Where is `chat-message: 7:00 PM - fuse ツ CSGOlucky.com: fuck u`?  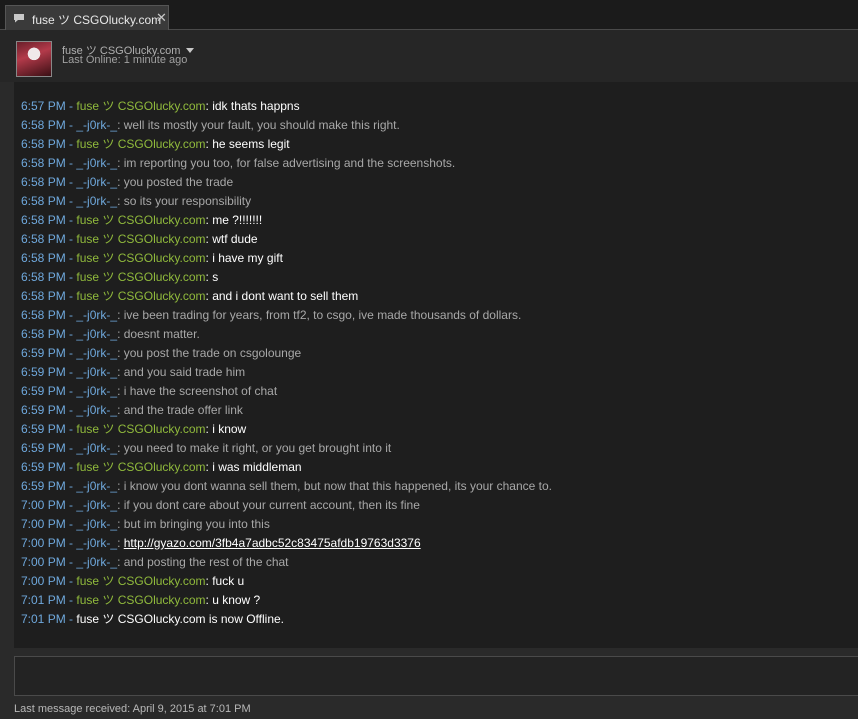
chat-message: 7:00 PM - fuse ツ CSGOlucky.com: fuck u is located at coordinates (132, 581).